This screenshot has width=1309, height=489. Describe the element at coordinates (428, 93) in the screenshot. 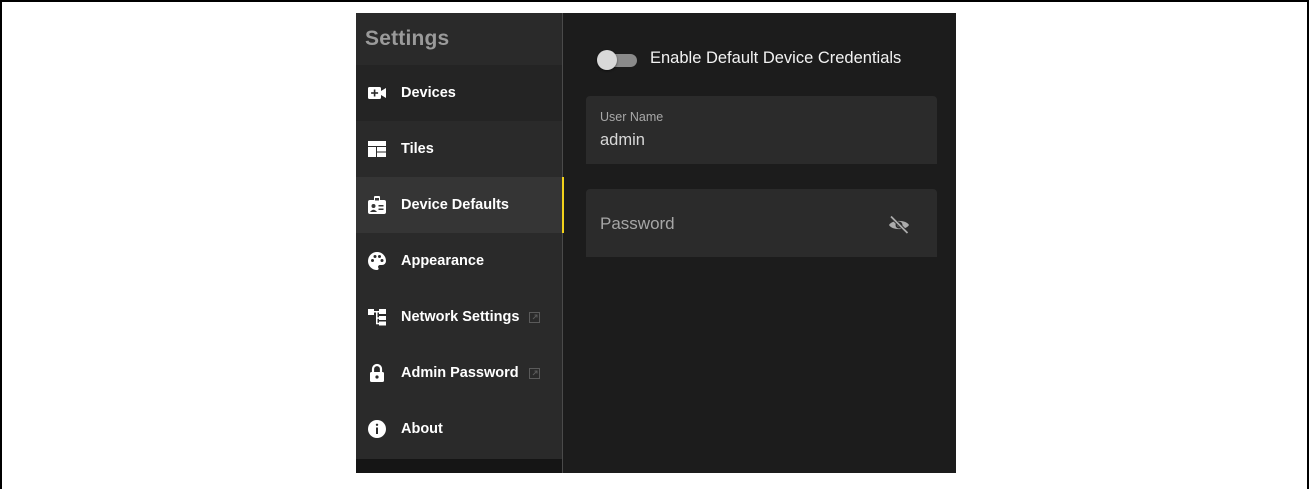

I see `sidebar-item-label: Devices` at that location.